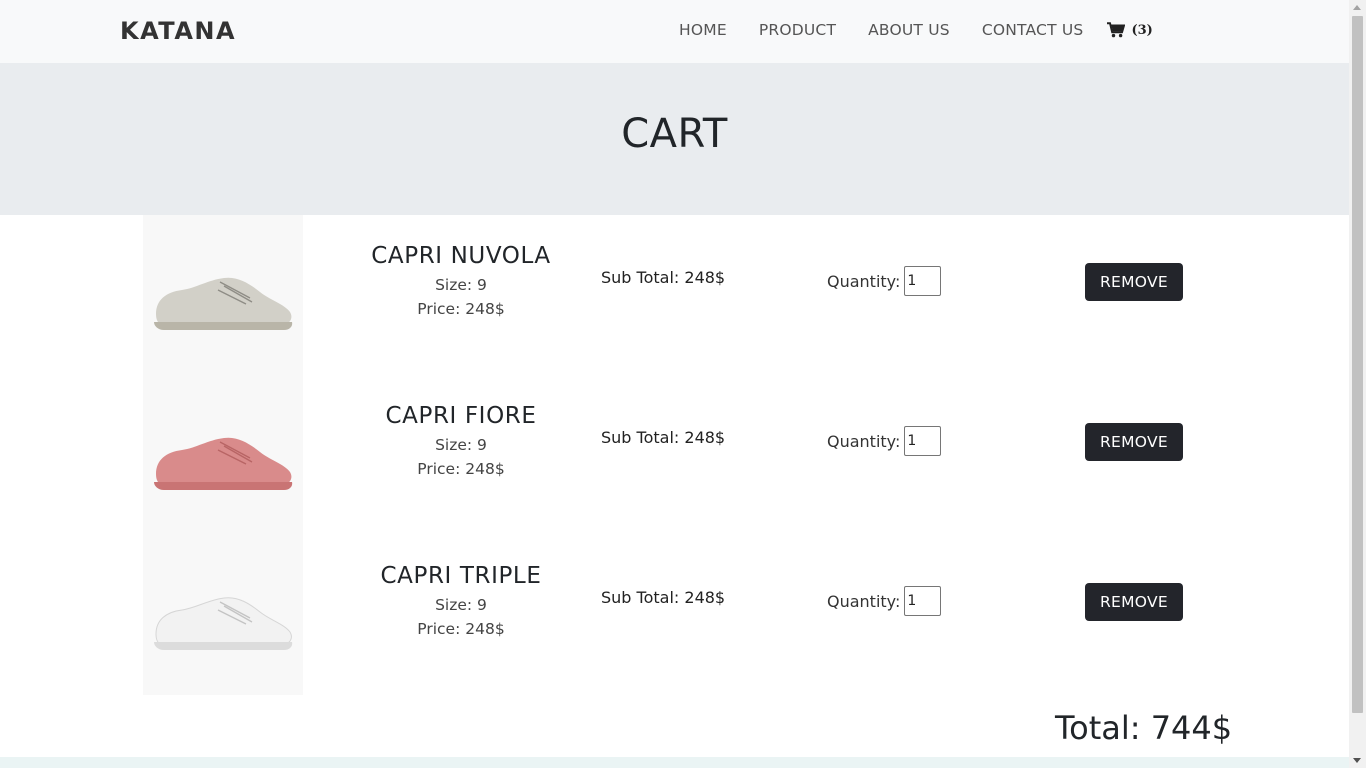 The height and width of the screenshot is (768, 1366). I want to click on nav-product-link: PRODUCT, so click(797, 30).